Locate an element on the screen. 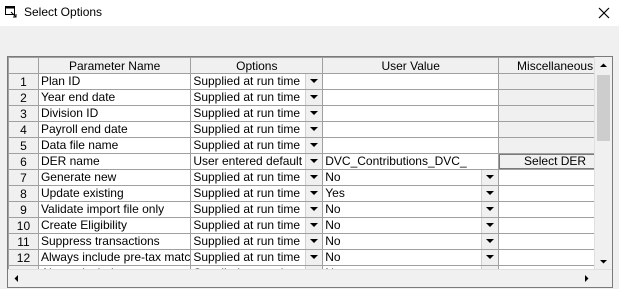 This screenshot has width=619, height=289. scroll-right-icon is located at coordinates (586, 278).